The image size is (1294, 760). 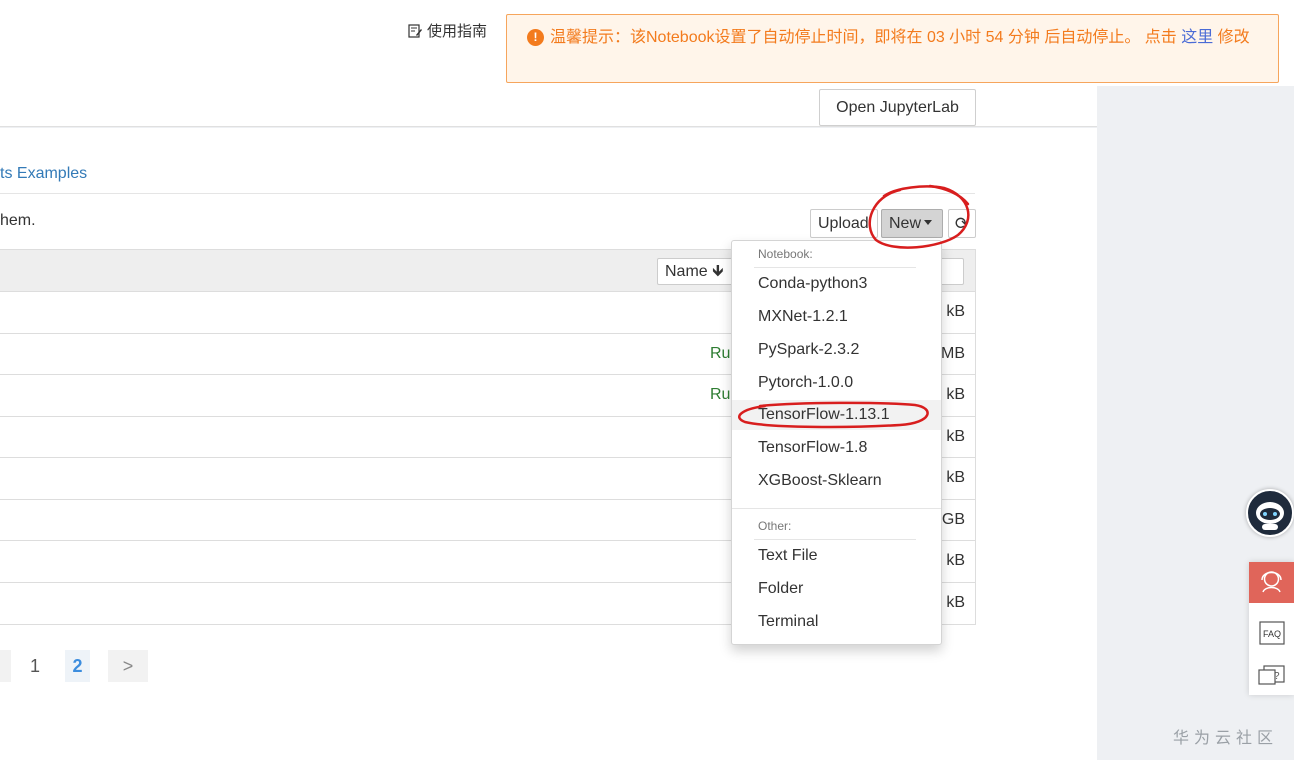 I want to click on row-size: GB, so click(x=953, y=519).